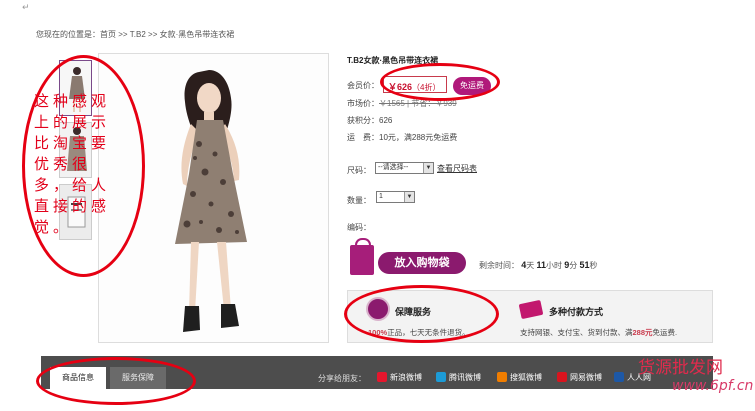 This screenshot has width=755, height=411. What do you see at coordinates (421, 314) in the screenshot?
I see `annotation-circle-guarantee` at bounding box center [421, 314].